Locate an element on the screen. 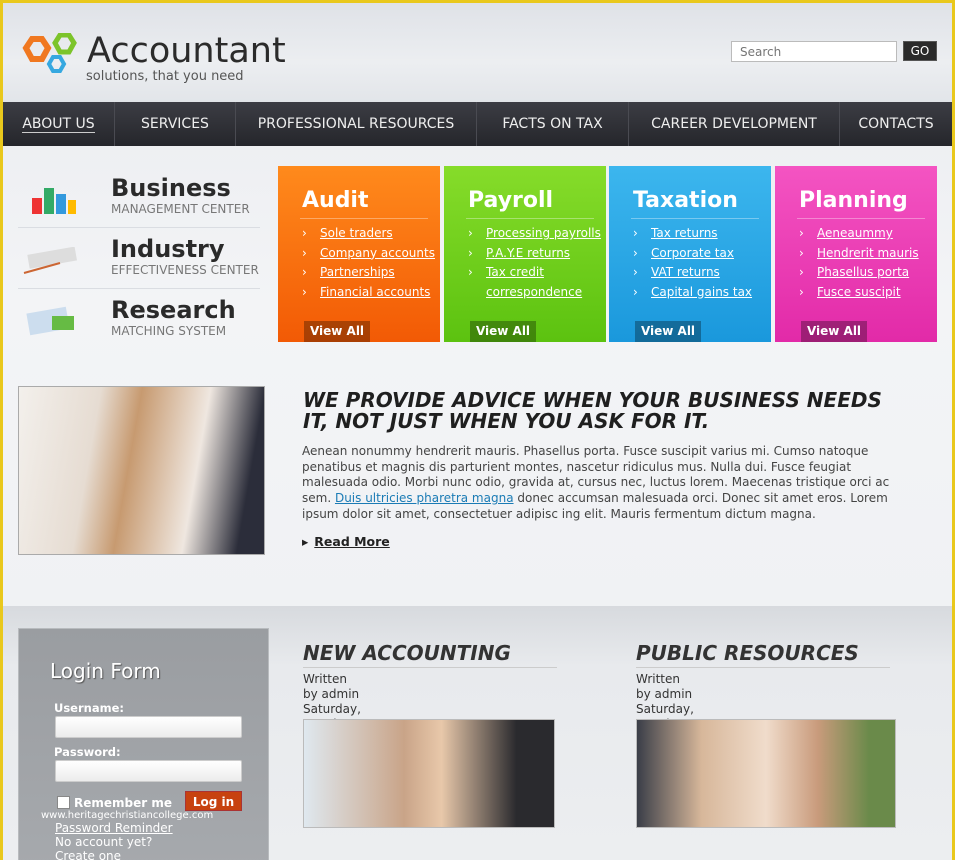 This screenshot has height=860, width=955. site-title: Accountant is located at coordinates (186, 51).